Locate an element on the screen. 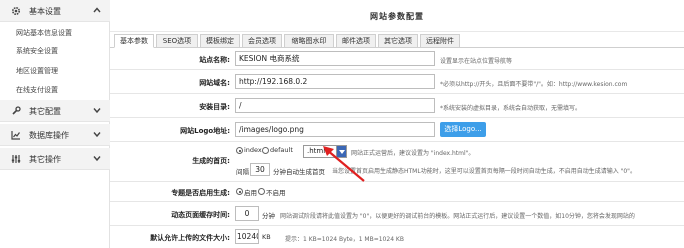 This screenshot has height=248, width=684. site-url-input: http://192.168.0.2 is located at coordinates (335, 81).